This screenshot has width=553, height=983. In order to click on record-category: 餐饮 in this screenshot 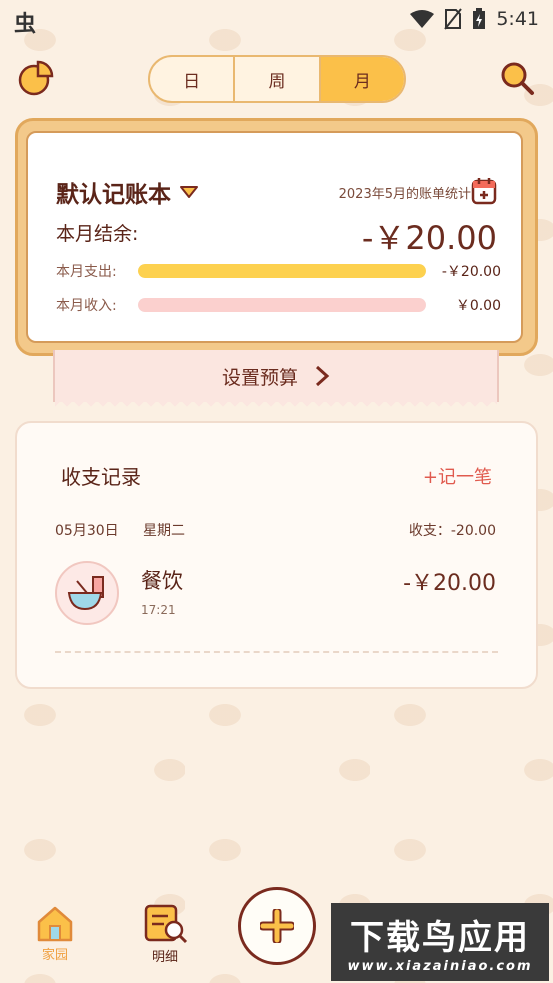, I will do `click(162, 581)`.